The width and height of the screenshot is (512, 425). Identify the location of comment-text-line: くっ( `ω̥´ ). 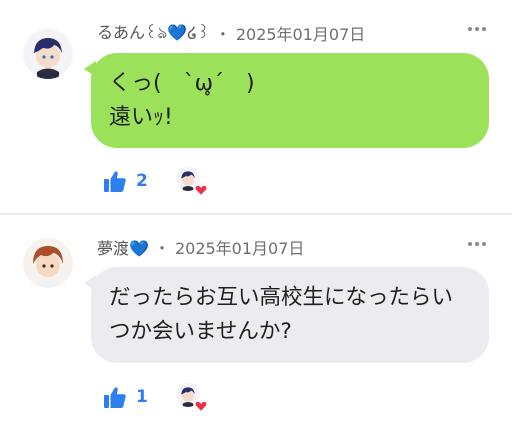
(182, 83).